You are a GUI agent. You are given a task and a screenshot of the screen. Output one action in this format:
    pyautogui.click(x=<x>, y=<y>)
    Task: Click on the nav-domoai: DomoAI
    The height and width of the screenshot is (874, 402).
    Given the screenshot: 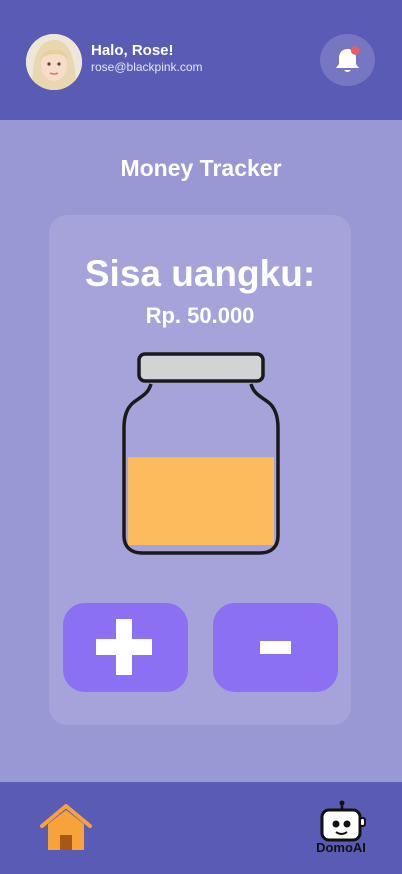 What is the action you would take?
    pyautogui.click(x=341, y=830)
    